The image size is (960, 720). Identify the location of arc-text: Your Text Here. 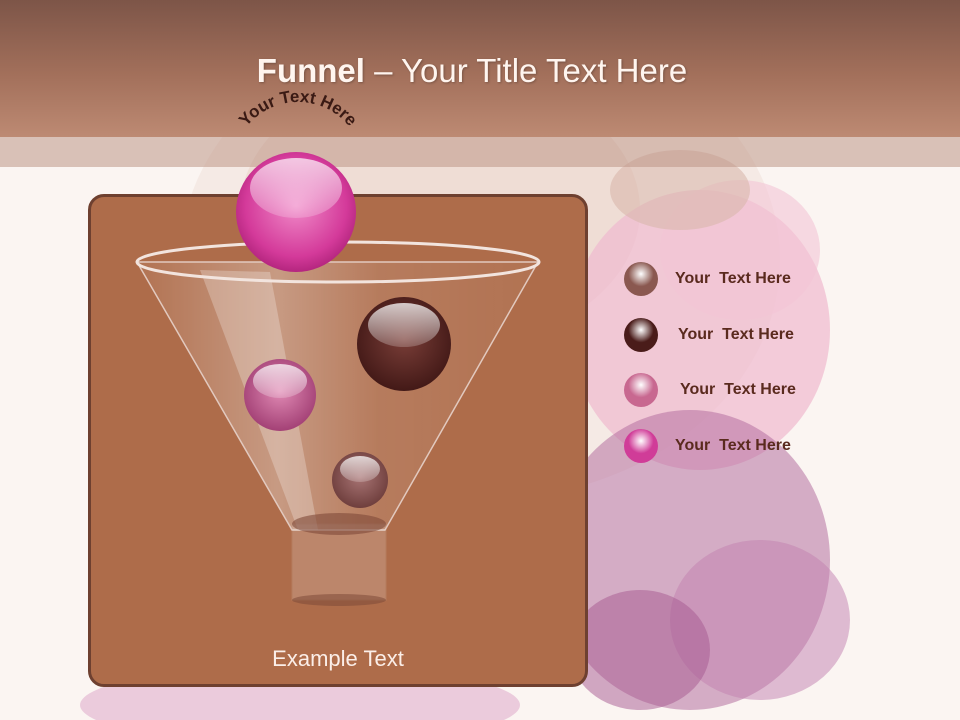
(298, 108).